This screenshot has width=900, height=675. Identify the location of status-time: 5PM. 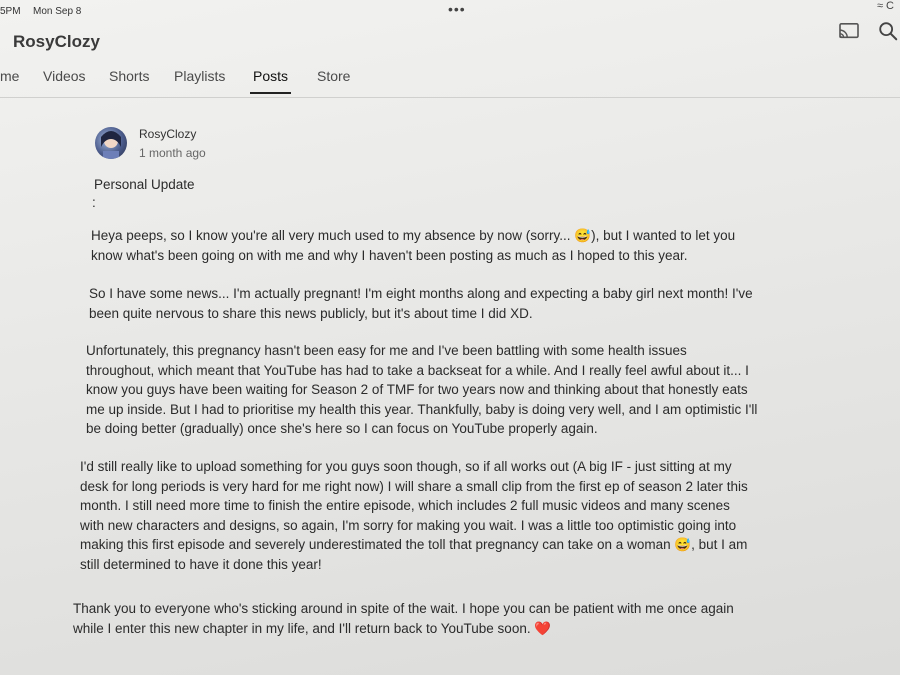
(10, 11).